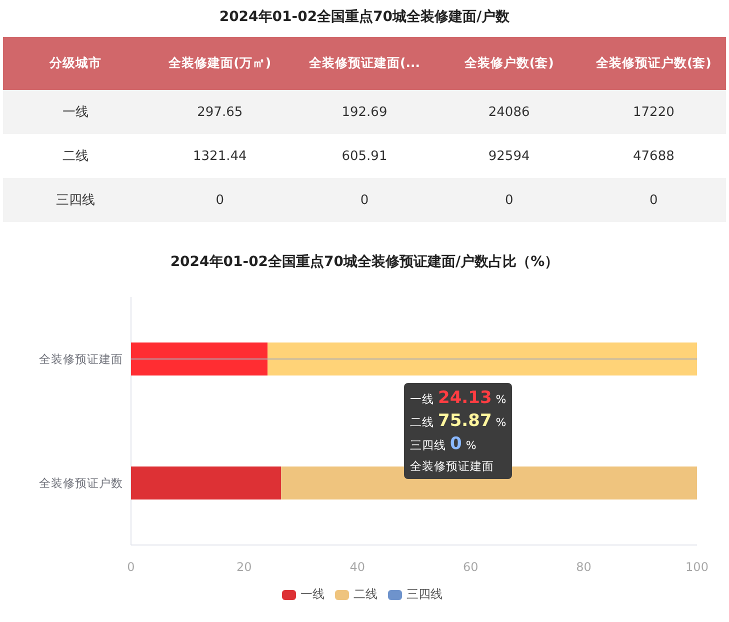  I want to click on legend-label: 一线, so click(312, 594).